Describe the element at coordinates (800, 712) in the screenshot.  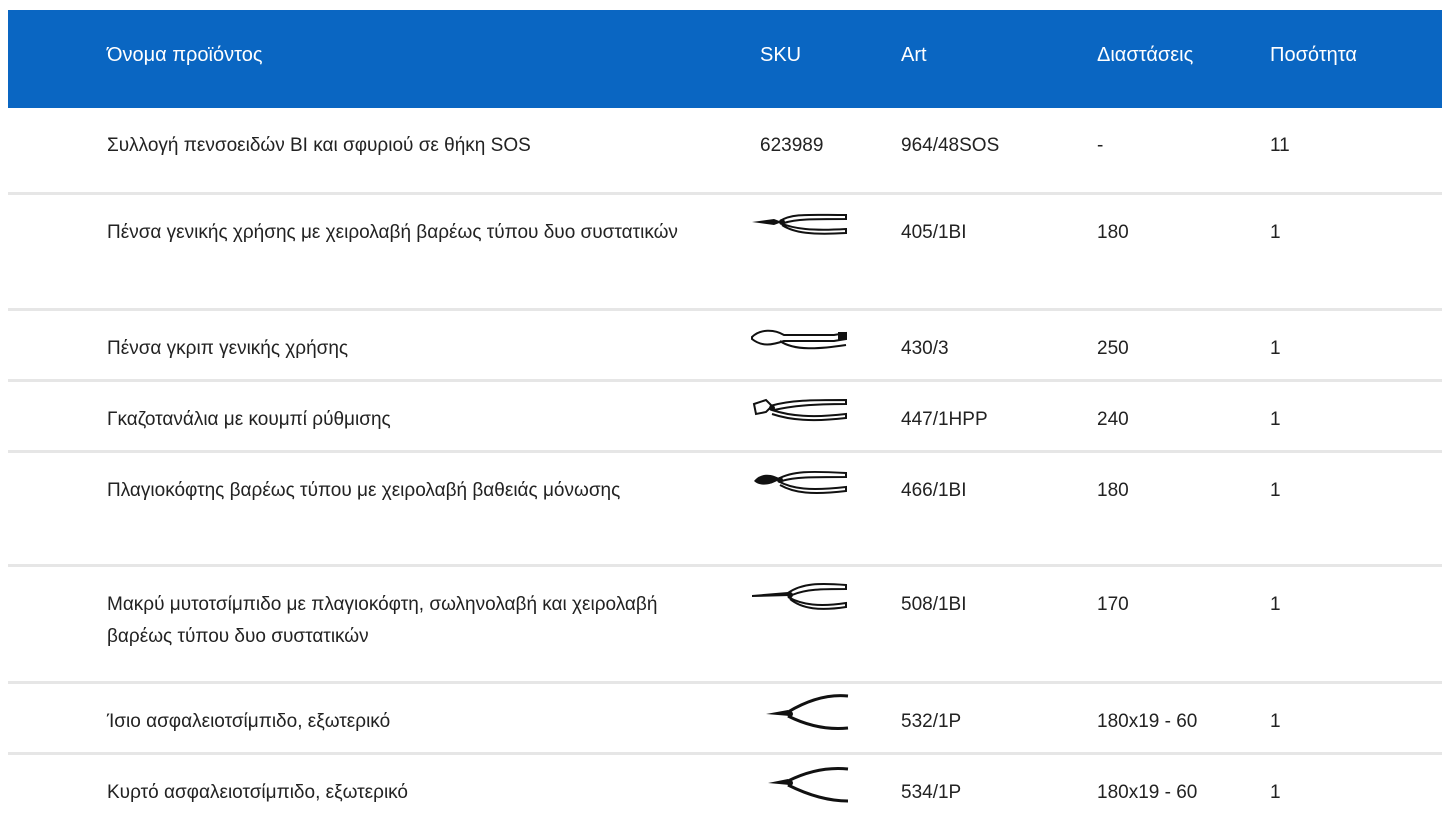
I see `straight-circlip-pliers-icon` at that location.